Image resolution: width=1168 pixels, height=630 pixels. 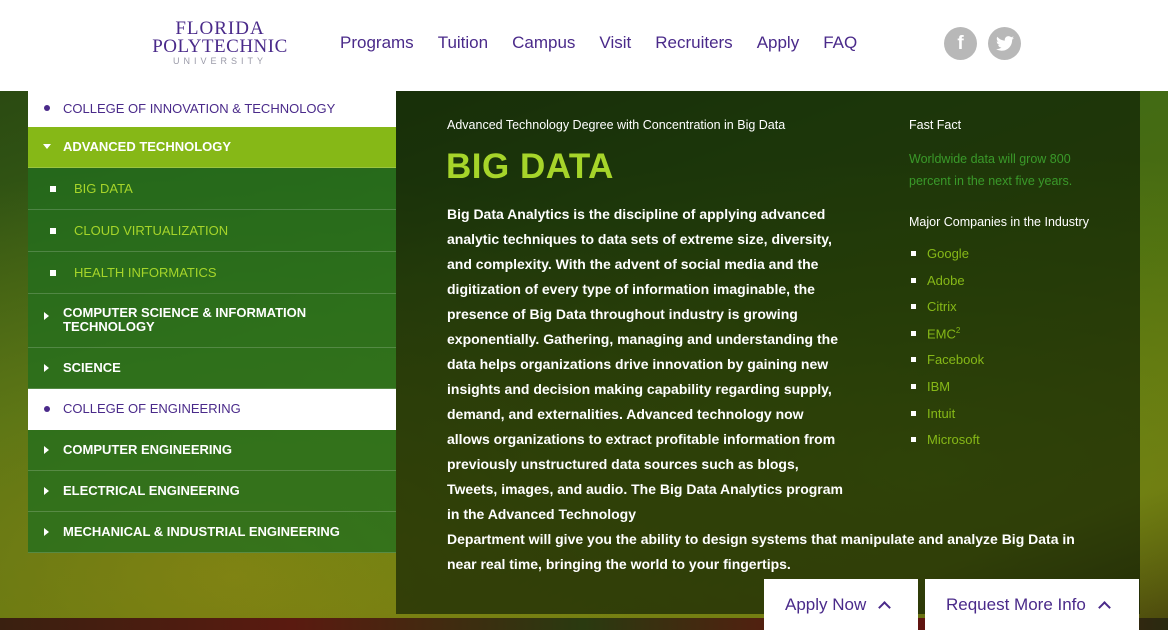 I want to click on facebook-icon: f, so click(x=960, y=43).